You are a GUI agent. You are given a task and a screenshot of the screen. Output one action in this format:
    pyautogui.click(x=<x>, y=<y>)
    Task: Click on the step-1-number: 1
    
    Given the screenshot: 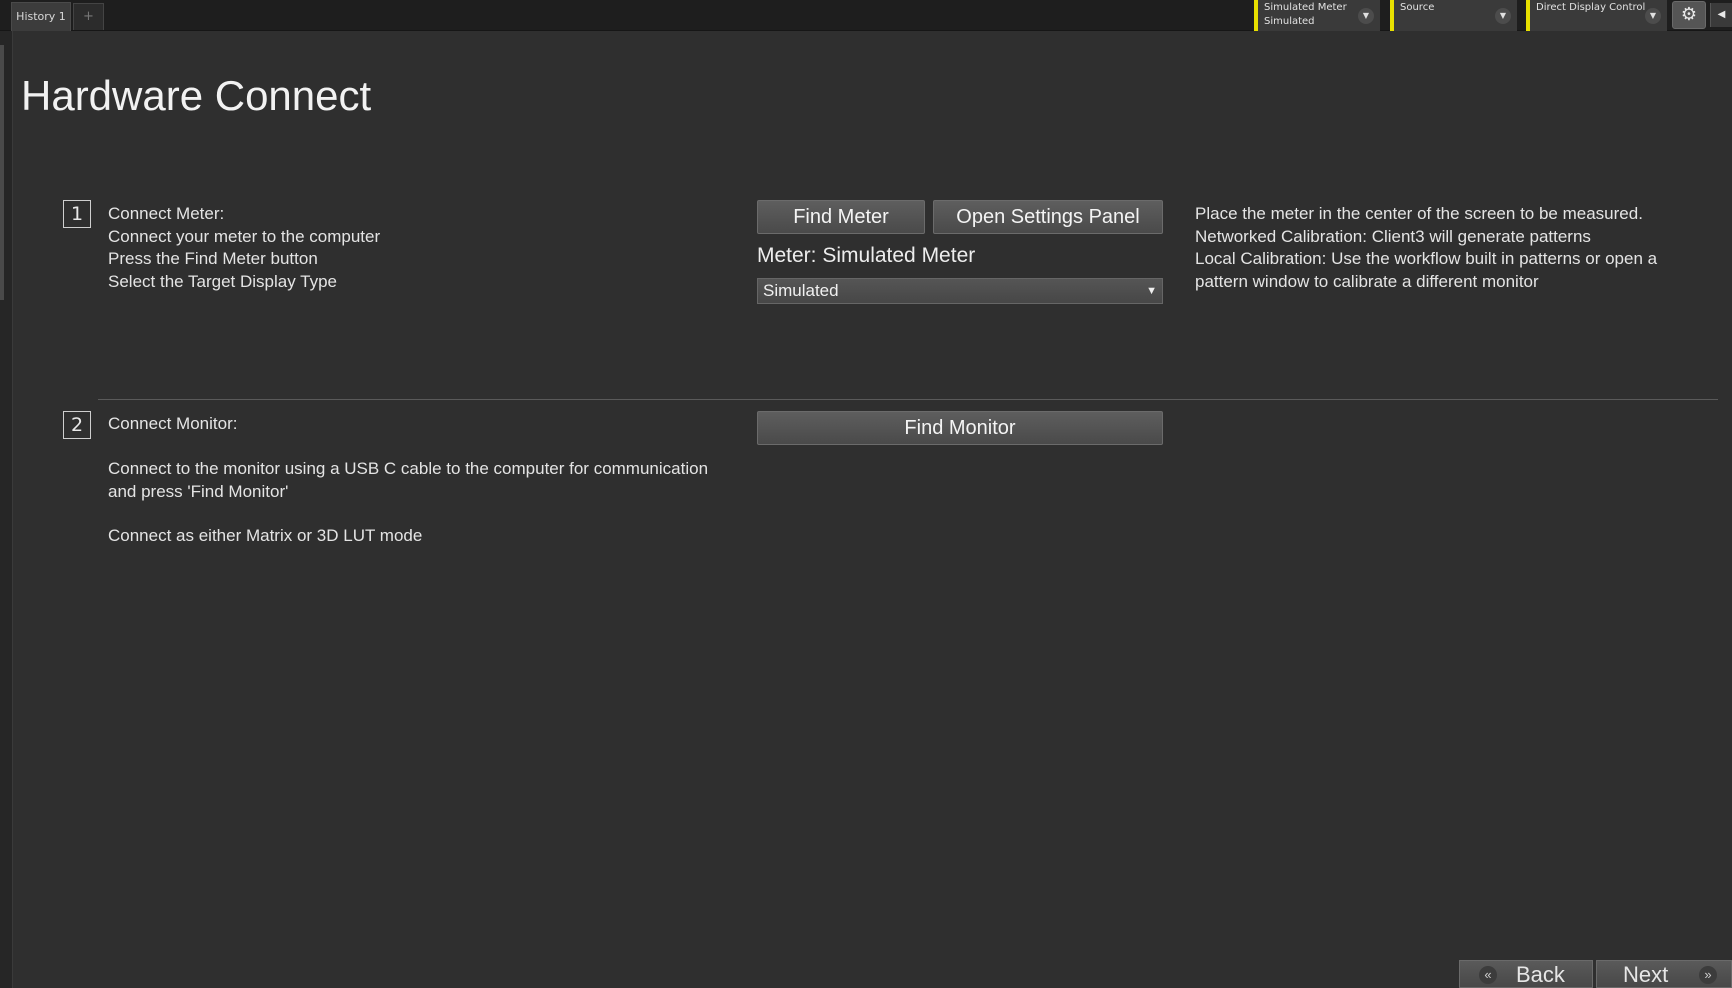 What is the action you would take?
    pyautogui.click(x=77, y=214)
    